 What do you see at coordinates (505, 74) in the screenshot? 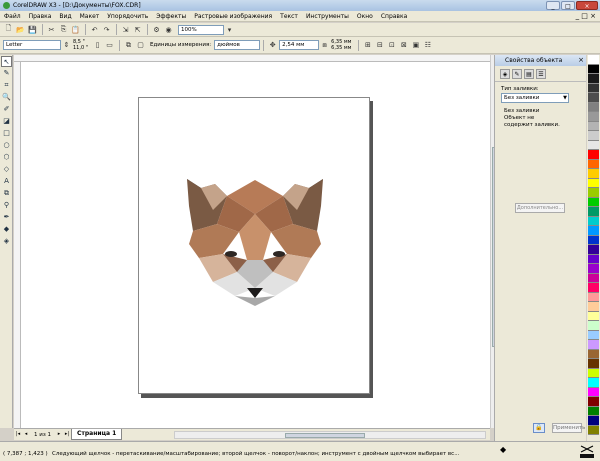
I see `fill-tab-icon: ◈` at bounding box center [505, 74].